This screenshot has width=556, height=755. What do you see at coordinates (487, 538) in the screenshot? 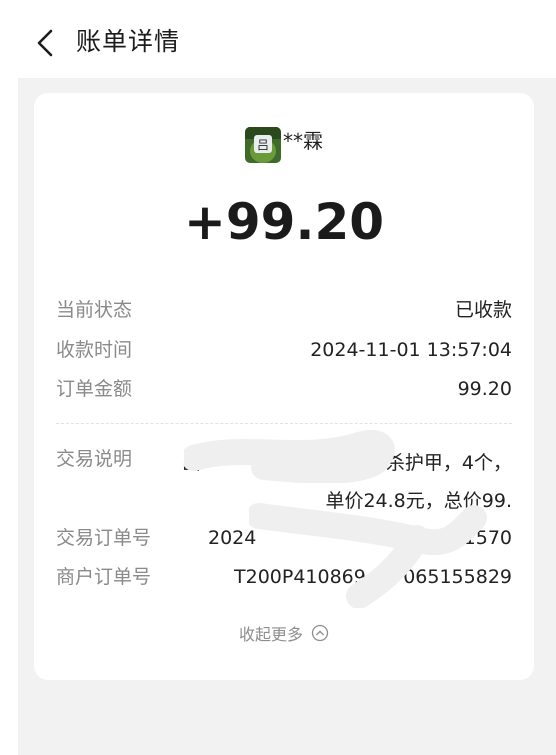
I see `txn-number-end: 1570` at bounding box center [487, 538].